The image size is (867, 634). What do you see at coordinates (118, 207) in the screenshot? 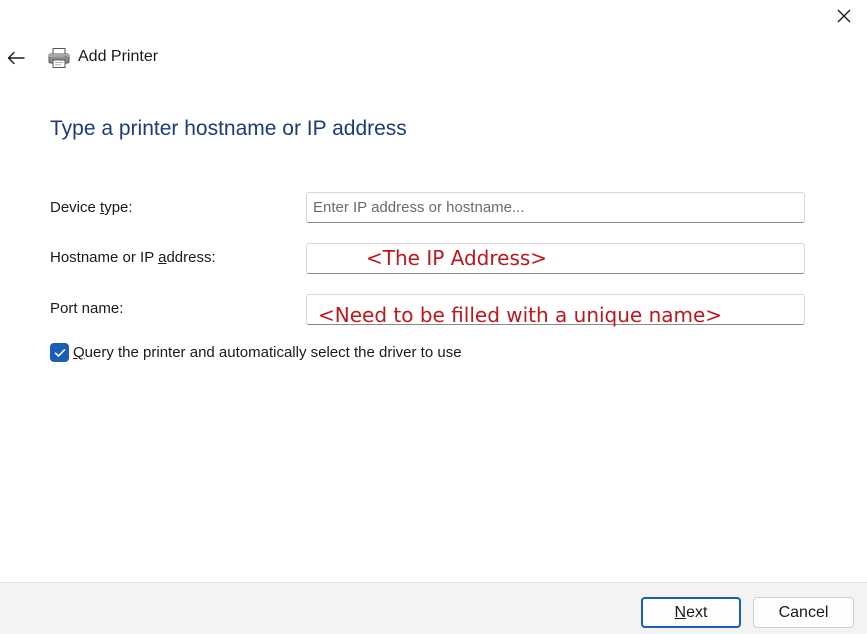
I see `device-type-label-post: ype:` at bounding box center [118, 207].